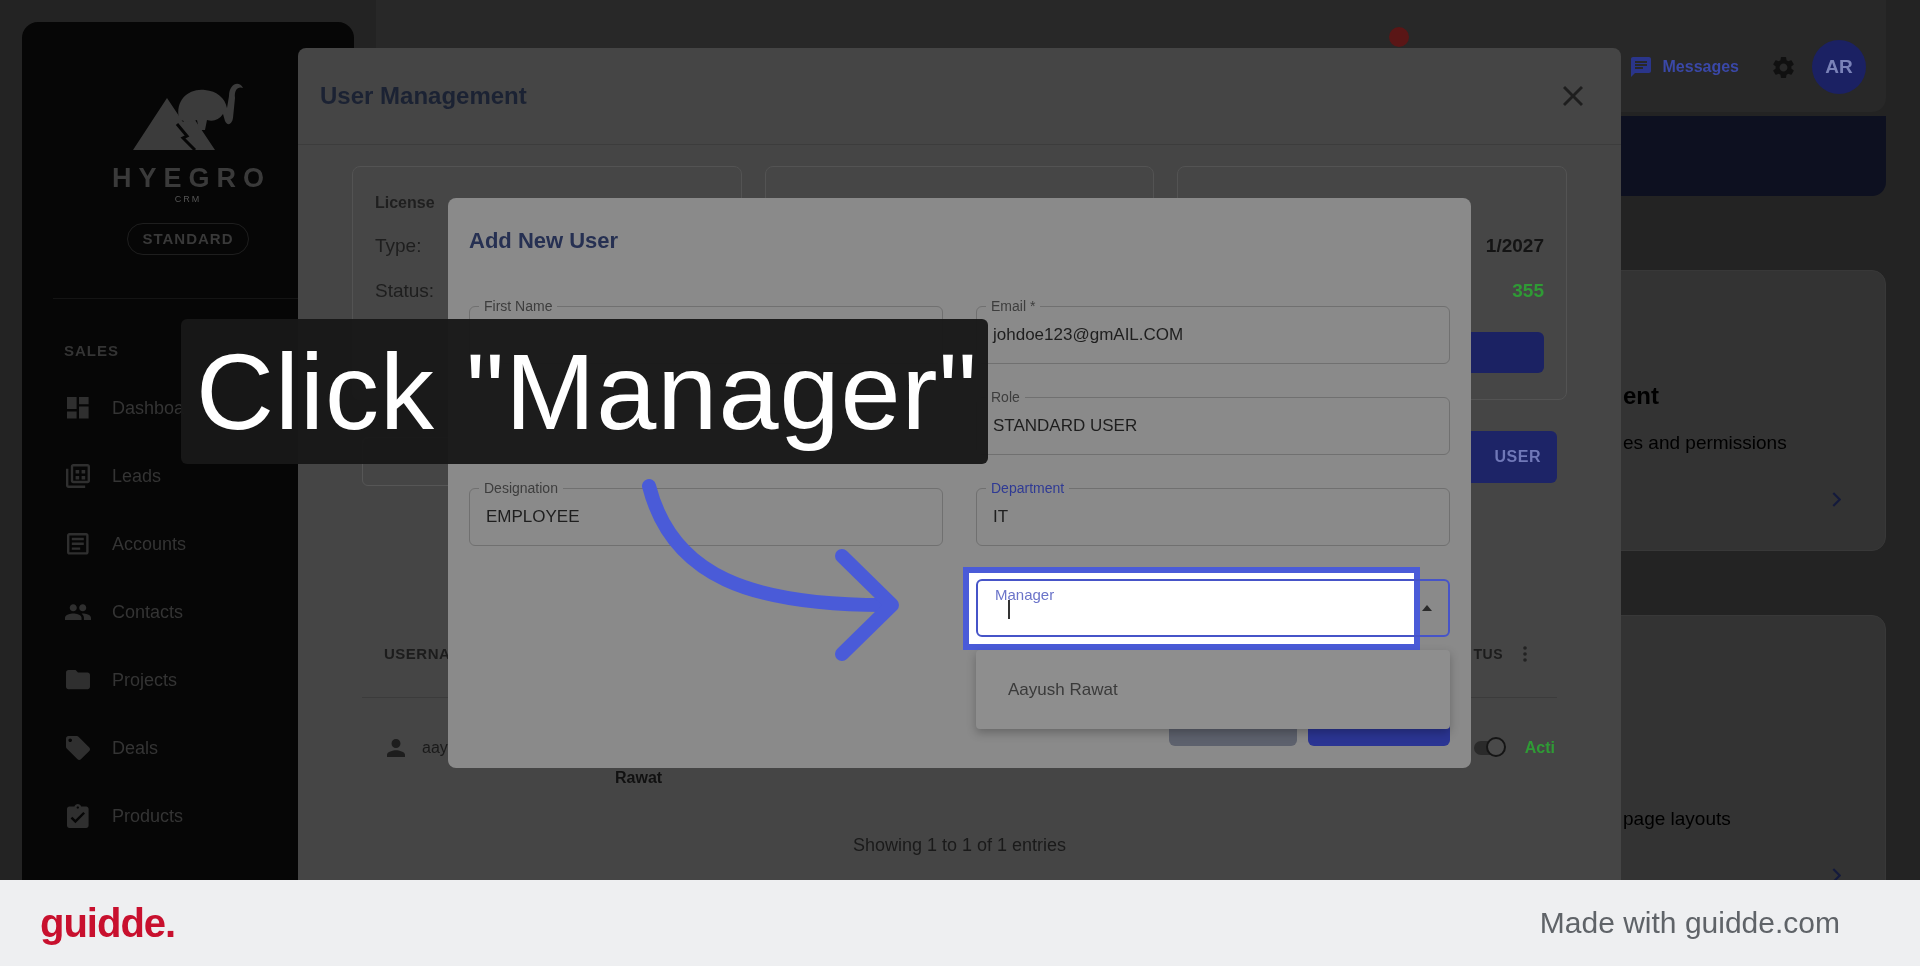  I want to click on instruction-caption: Click "Manager", so click(584, 391).